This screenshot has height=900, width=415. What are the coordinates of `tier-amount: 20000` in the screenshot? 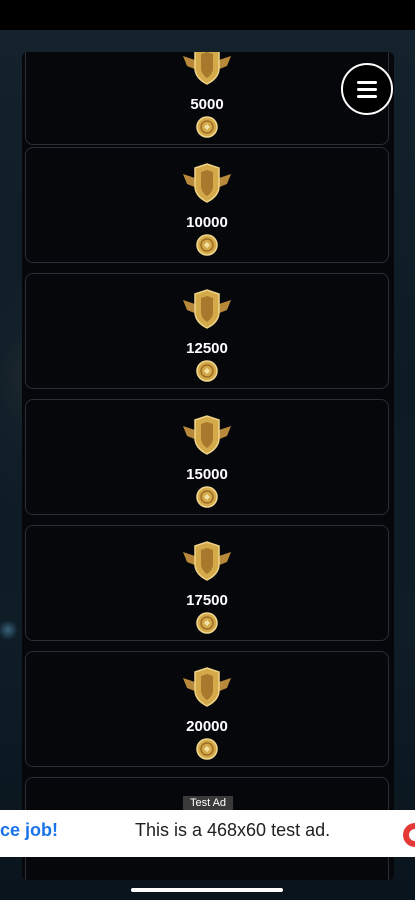 It's located at (207, 726).